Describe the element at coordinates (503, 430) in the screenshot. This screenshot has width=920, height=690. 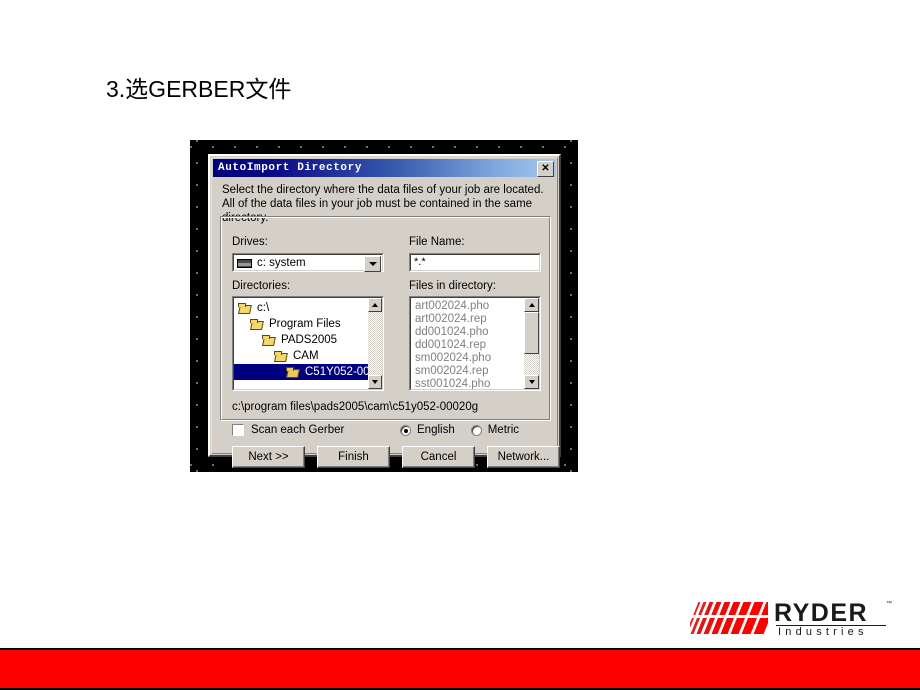
I see `radio-metric-label: Metric` at that location.